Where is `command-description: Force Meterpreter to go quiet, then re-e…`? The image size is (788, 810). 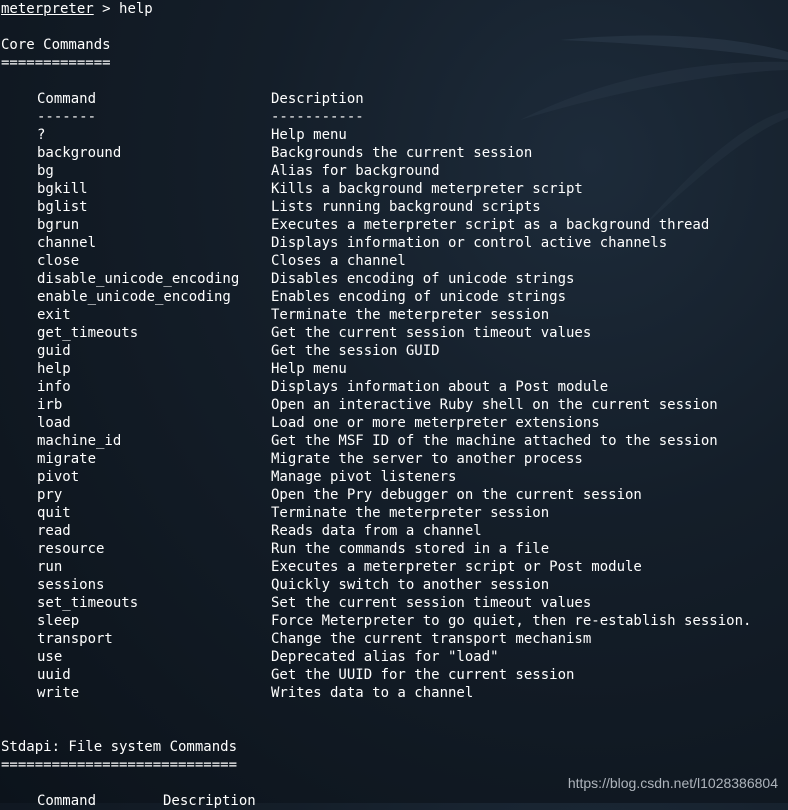
command-description: Force Meterpreter to go quiet, then re-e… is located at coordinates (511, 621).